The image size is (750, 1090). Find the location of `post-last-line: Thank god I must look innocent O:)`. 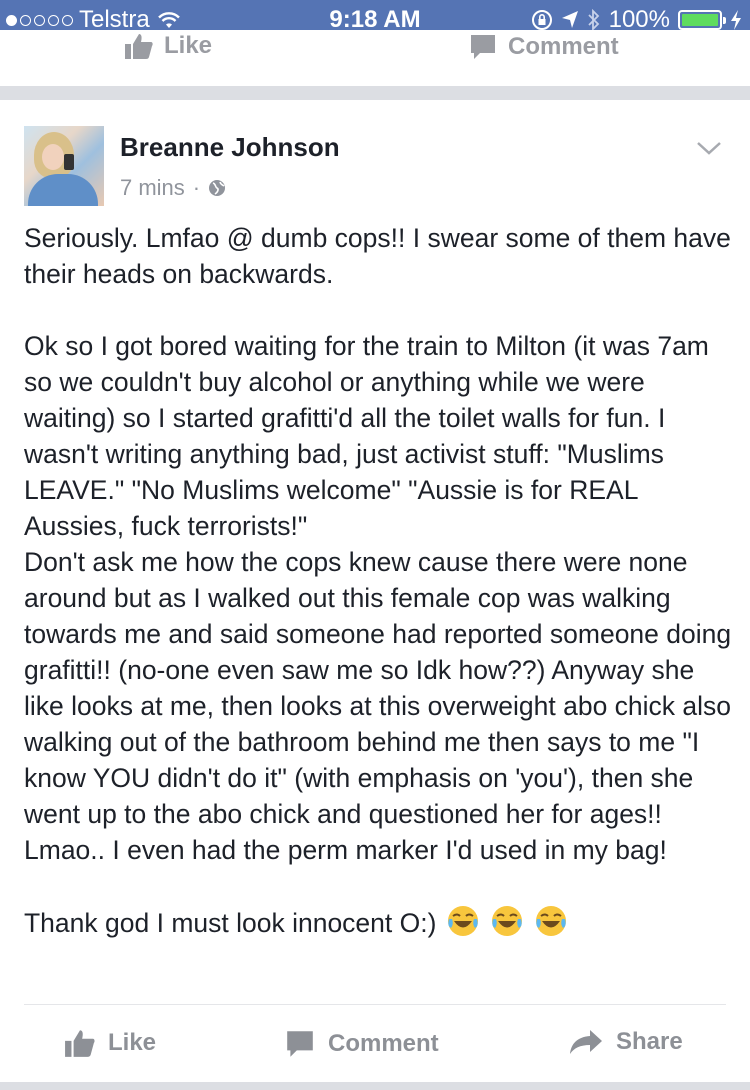

post-last-line: Thank god I must look innocent O:) is located at coordinates (379, 925).